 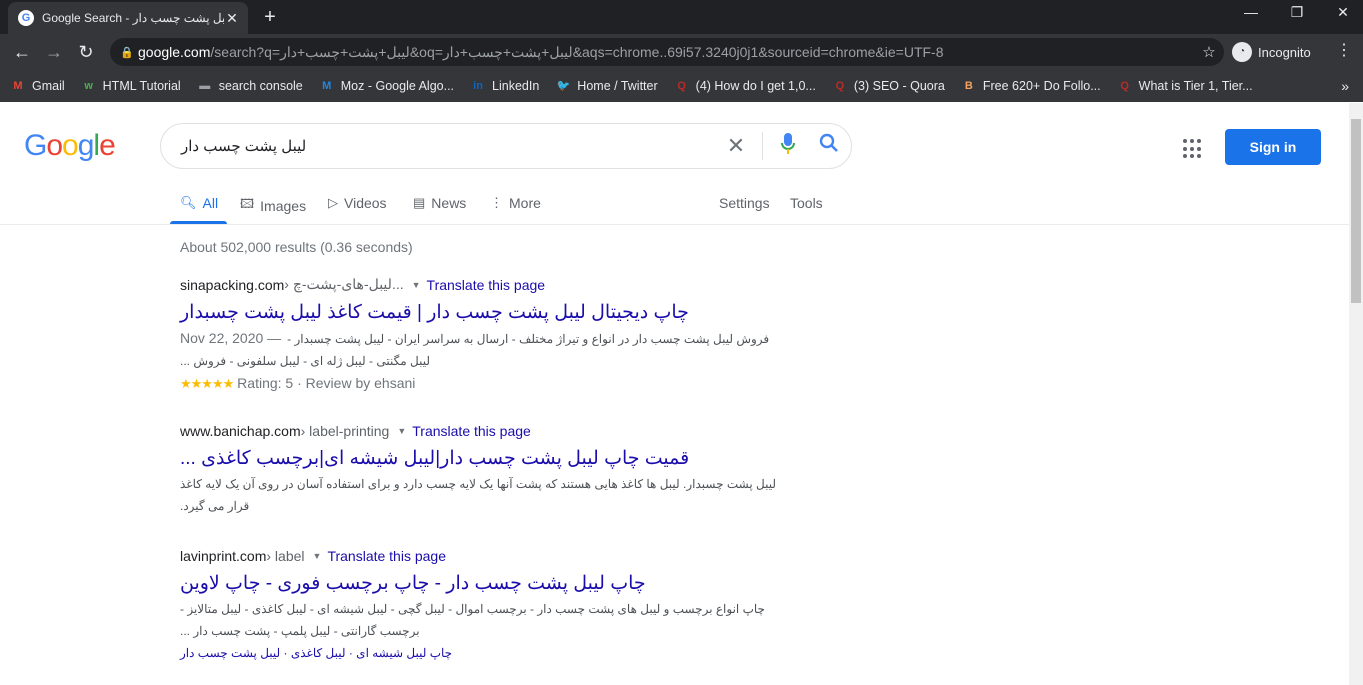 I want to click on incognito-indicator: ◔ Incognito, so click(x=1271, y=52).